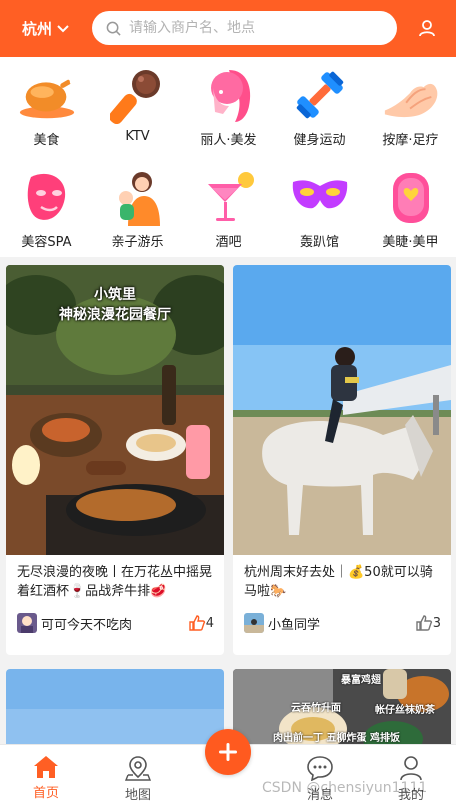 Image resolution: width=456 pixels, height=809 pixels. Describe the element at coordinates (410, 242) in the screenshot. I see `category-label: 美睫·美甲` at that location.